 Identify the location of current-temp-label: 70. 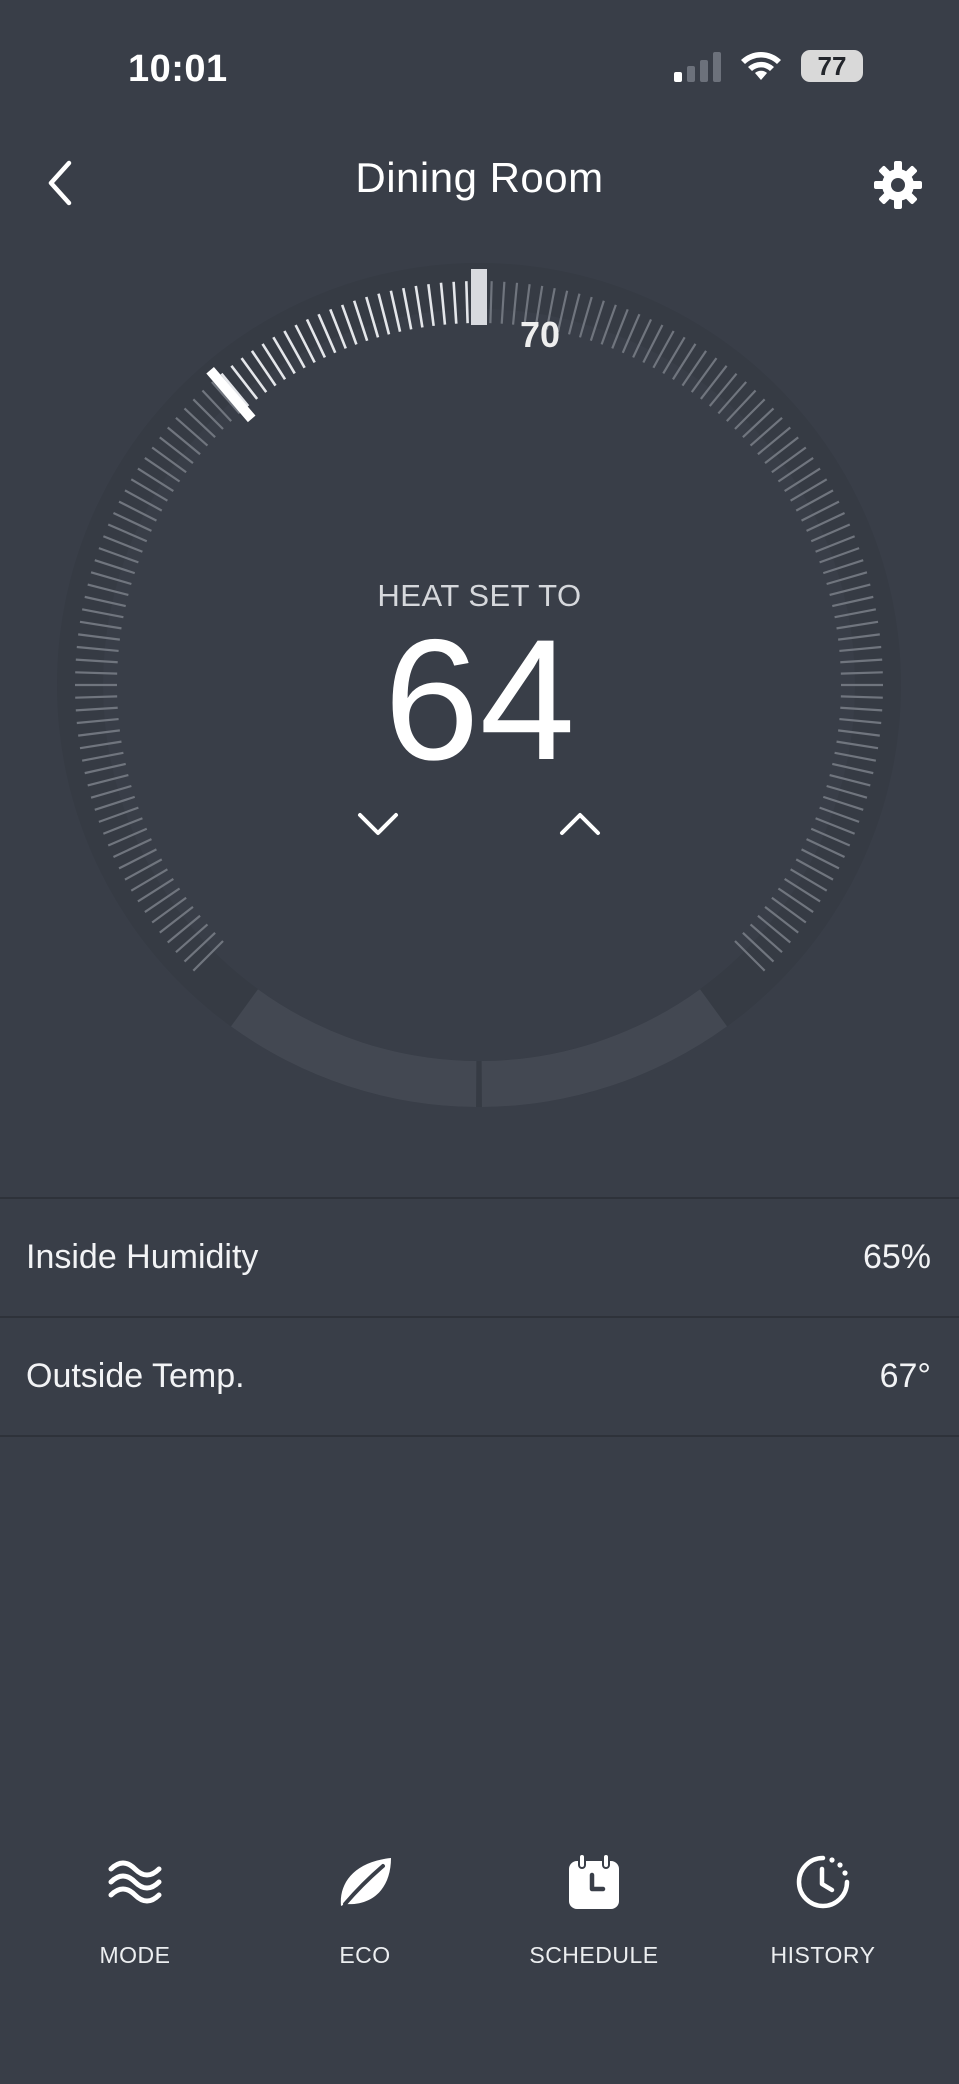
(540, 334).